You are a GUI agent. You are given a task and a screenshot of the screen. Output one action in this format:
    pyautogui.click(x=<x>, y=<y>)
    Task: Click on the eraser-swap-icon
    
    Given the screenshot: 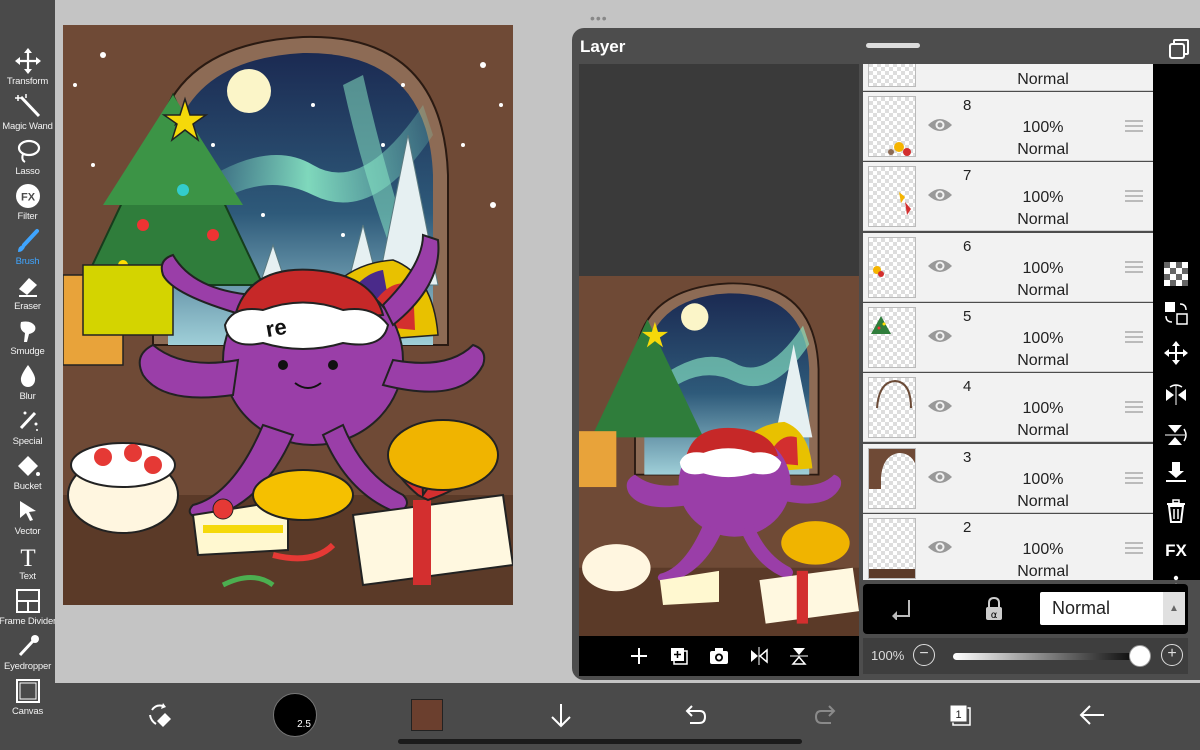 What is the action you would take?
    pyautogui.click(x=160, y=715)
    